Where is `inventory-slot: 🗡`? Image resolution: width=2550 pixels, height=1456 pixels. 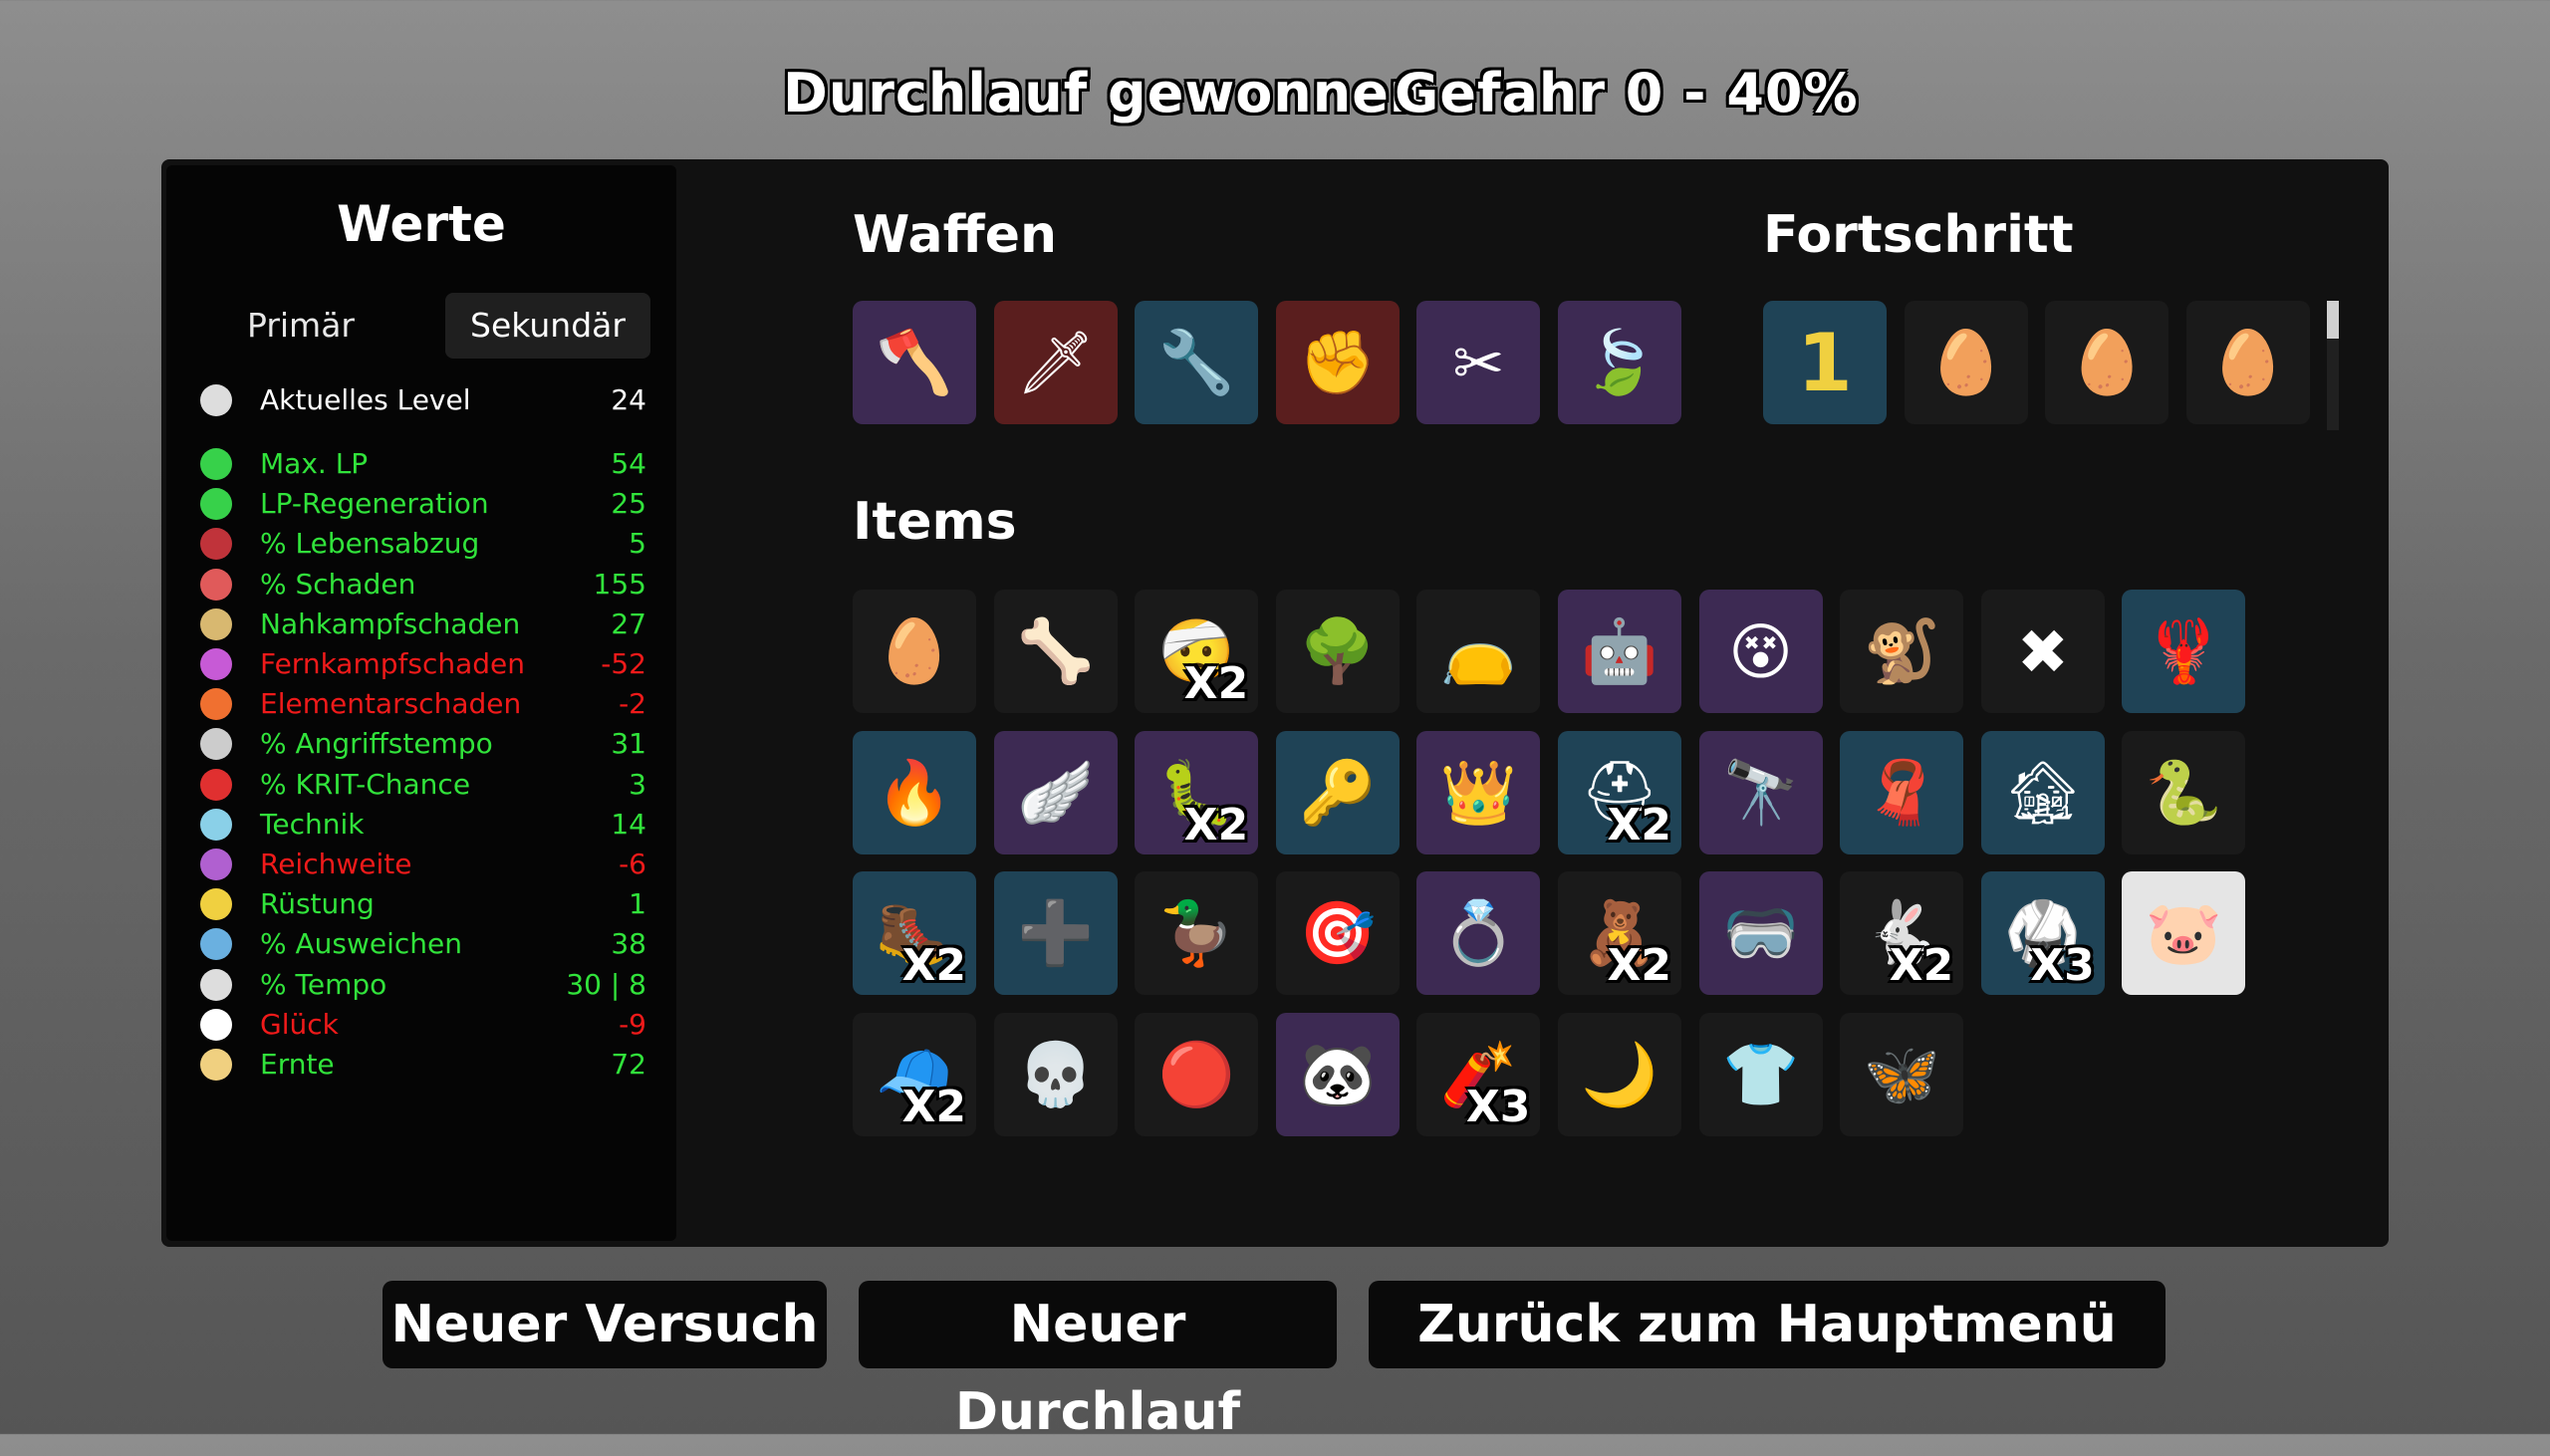
inventory-slot: 🗡 is located at coordinates (1055, 362).